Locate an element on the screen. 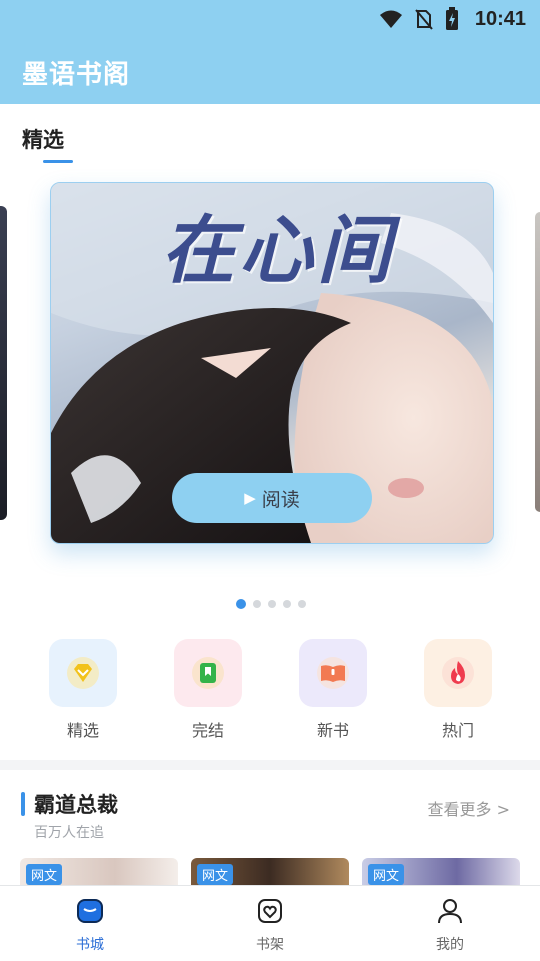  play-icon: ▶ is located at coordinates (250, 498).